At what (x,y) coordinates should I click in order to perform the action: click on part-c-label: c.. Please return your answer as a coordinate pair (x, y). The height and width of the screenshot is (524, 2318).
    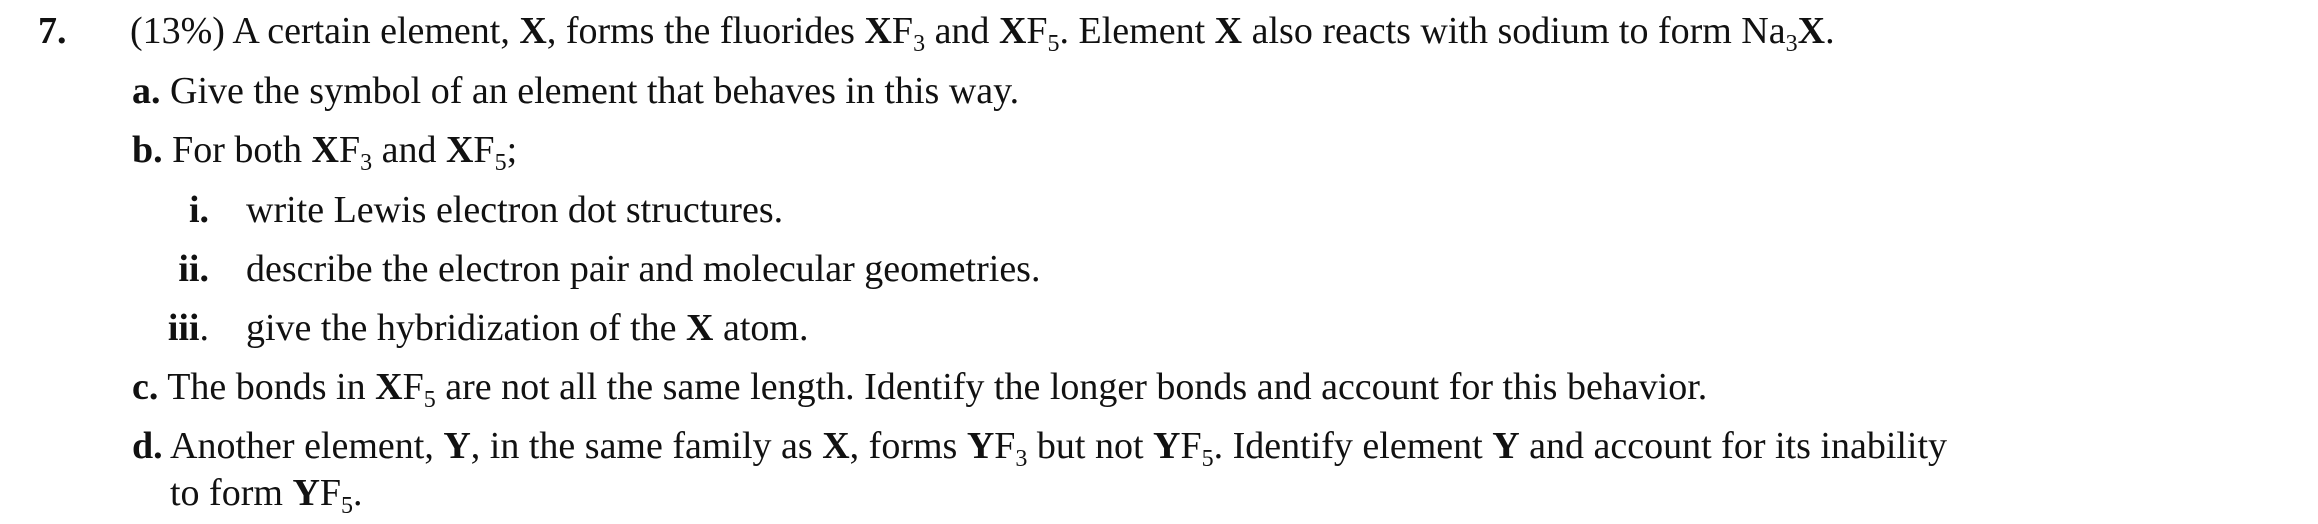
    Looking at the image, I should click on (145, 387).